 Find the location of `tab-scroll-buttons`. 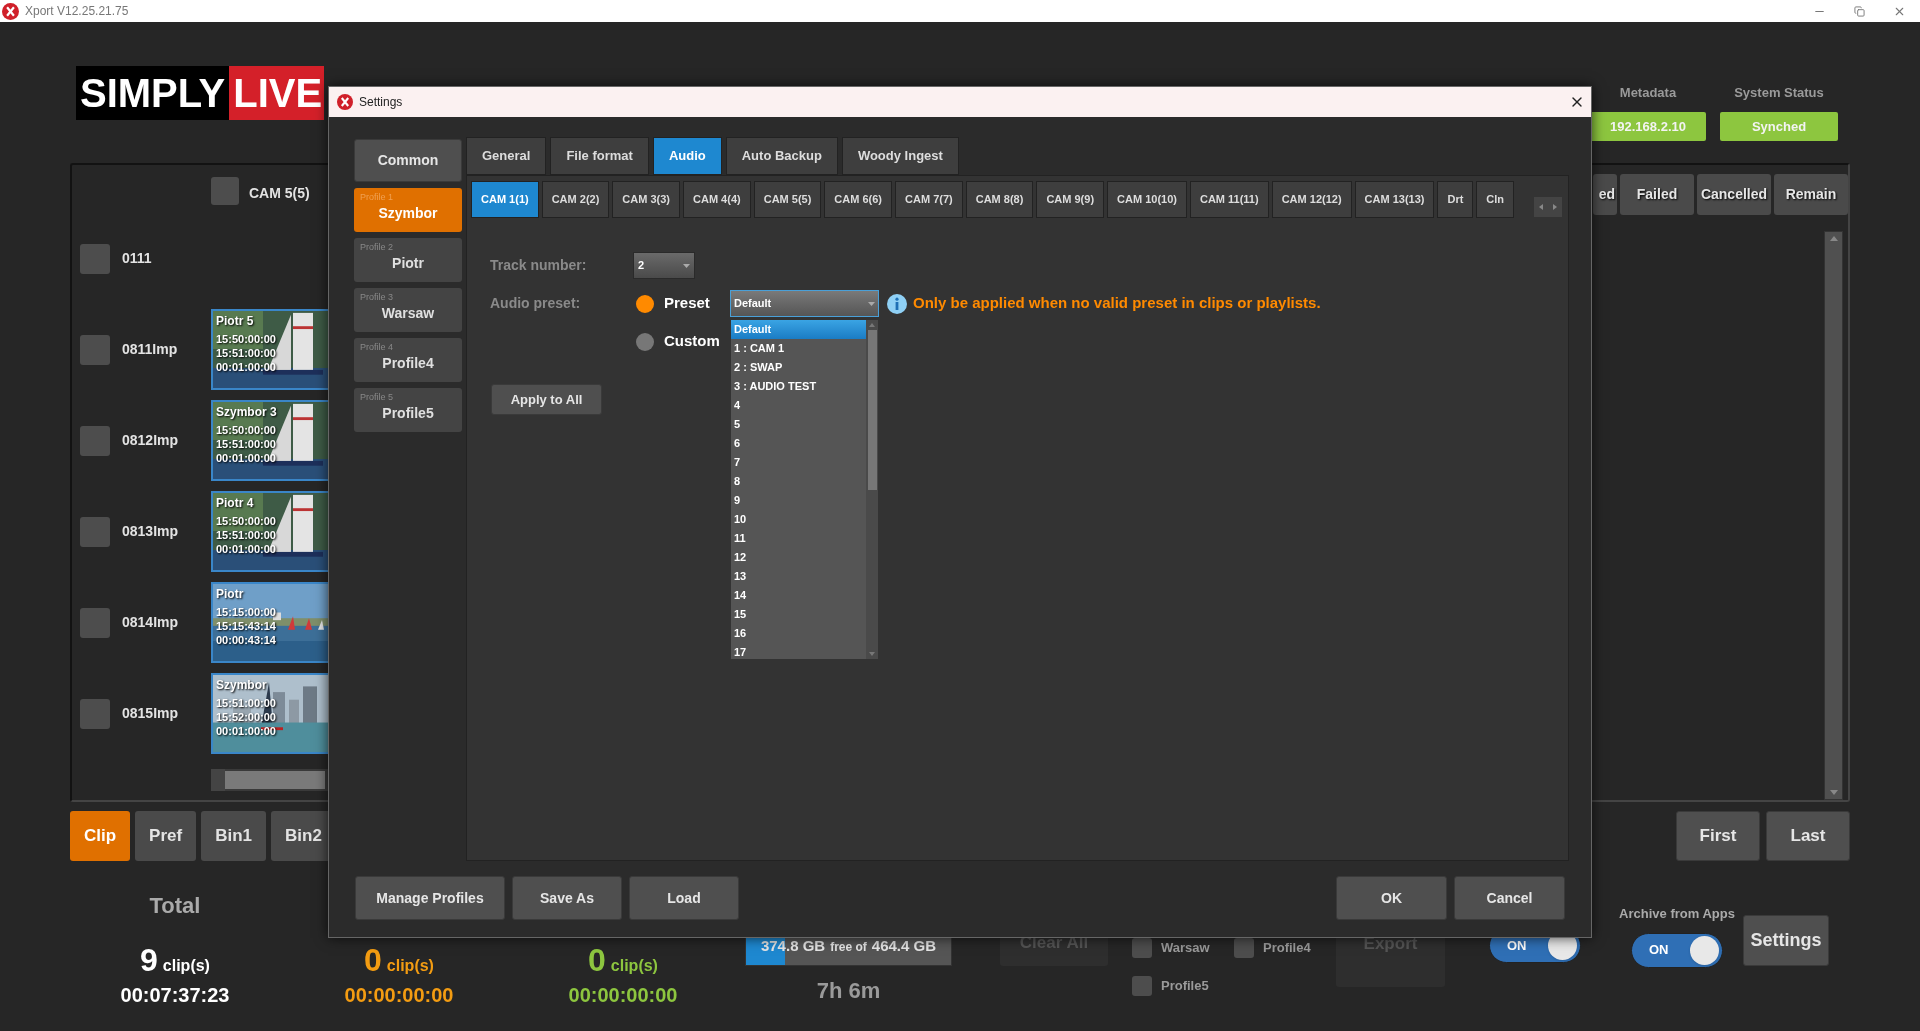

tab-scroll-buttons is located at coordinates (1548, 207).